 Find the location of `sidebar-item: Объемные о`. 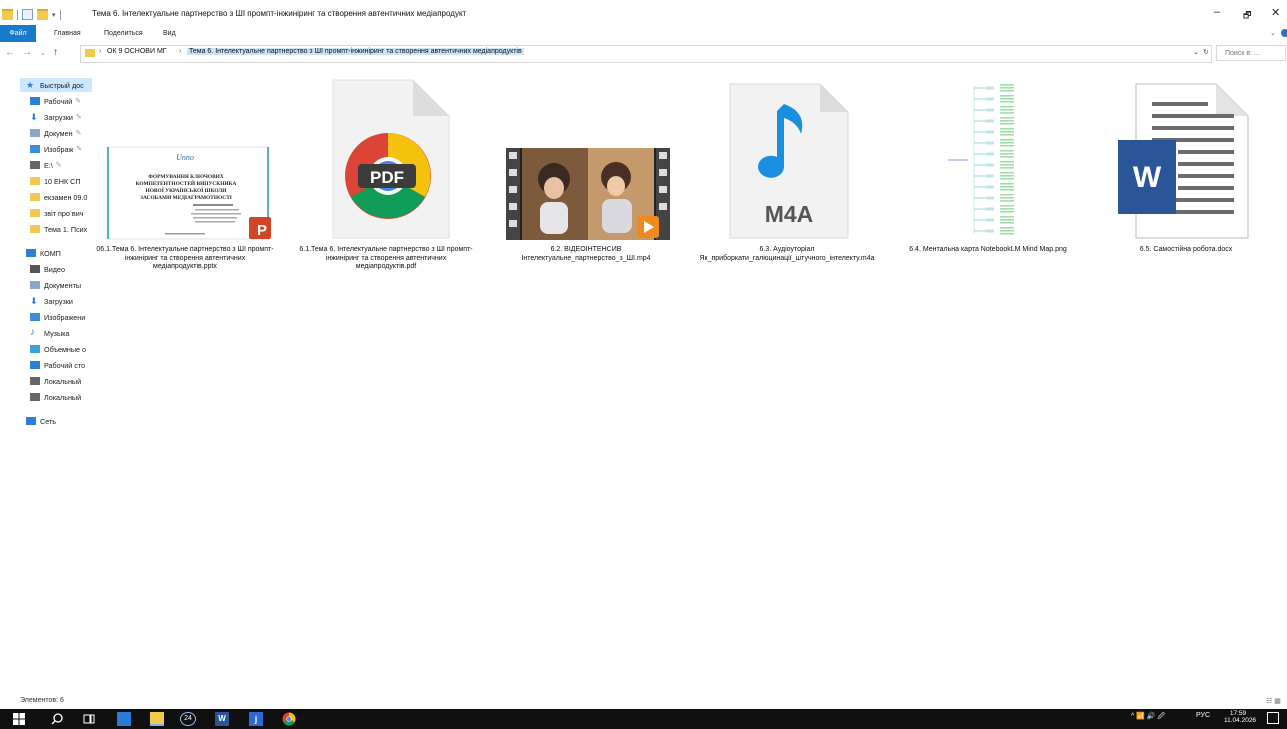

sidebar-item: Объемные о is located at coordinates (58, 349).